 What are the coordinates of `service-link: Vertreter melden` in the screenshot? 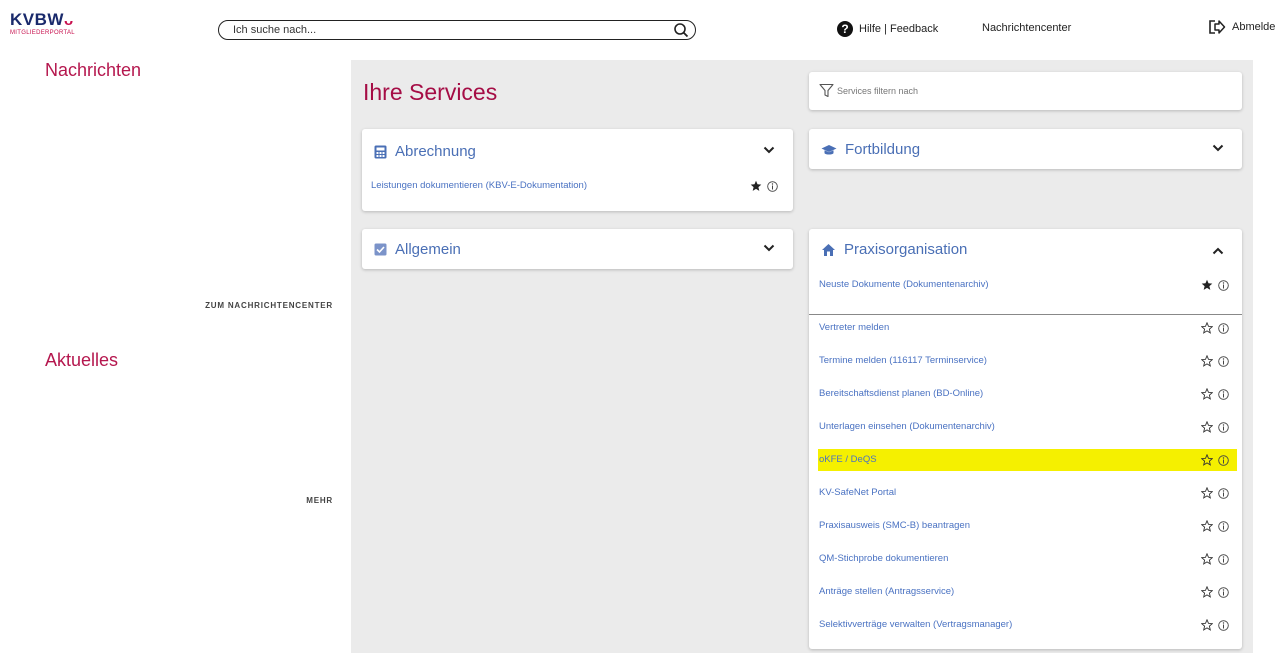 It's located at (854, 327).